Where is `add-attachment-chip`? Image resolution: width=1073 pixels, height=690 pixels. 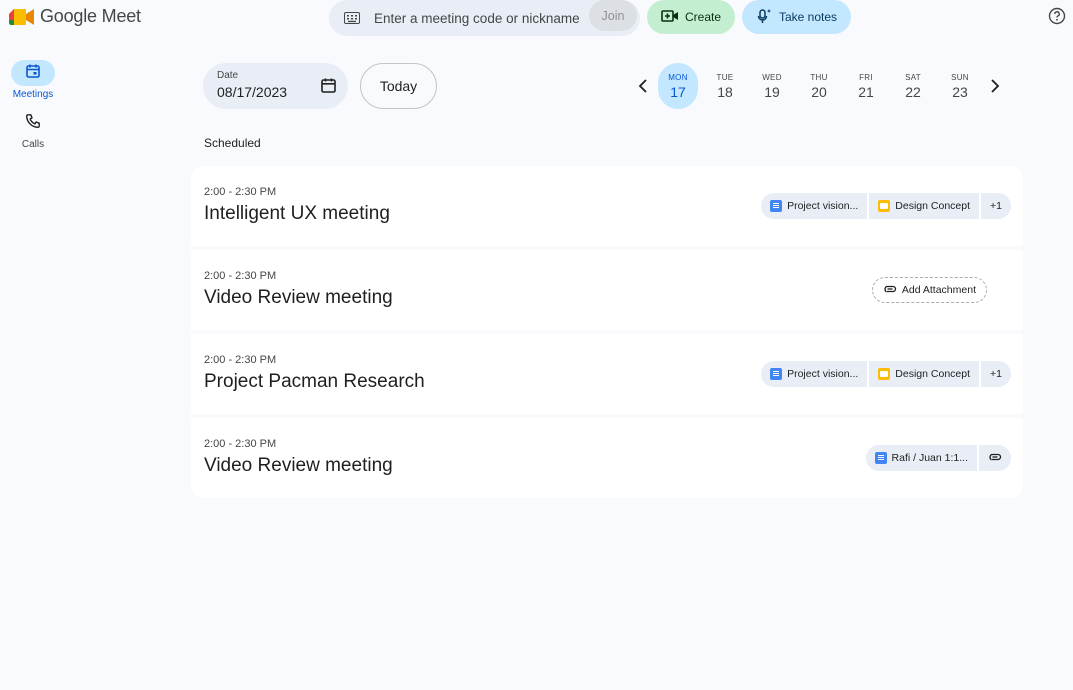 add-attachment-chip is located at coordinates (995, 458).